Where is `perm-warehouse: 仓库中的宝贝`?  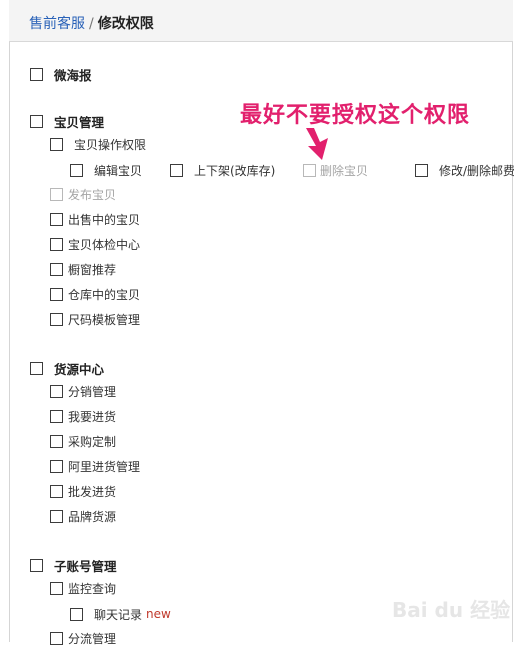 perm-warehouse: 仓库中的宝贝 is located at coordinates (95, 294).